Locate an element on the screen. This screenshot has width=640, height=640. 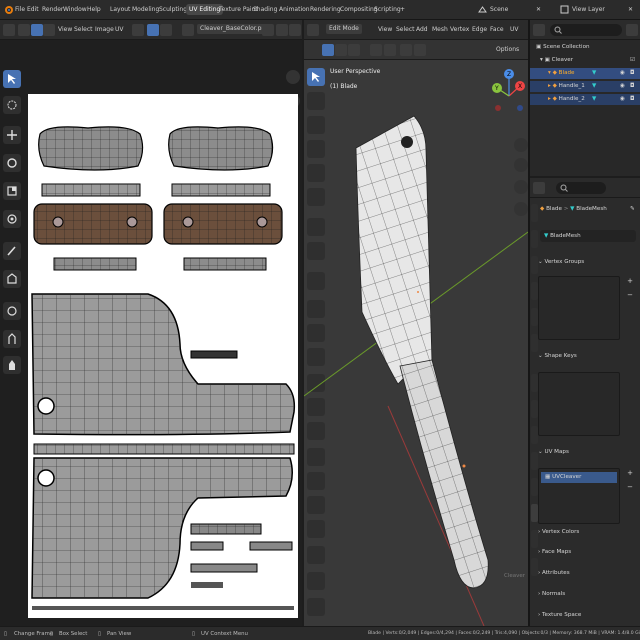
panel-vertex-colors: › Vertex Colors is located at coordinates (586, 532).